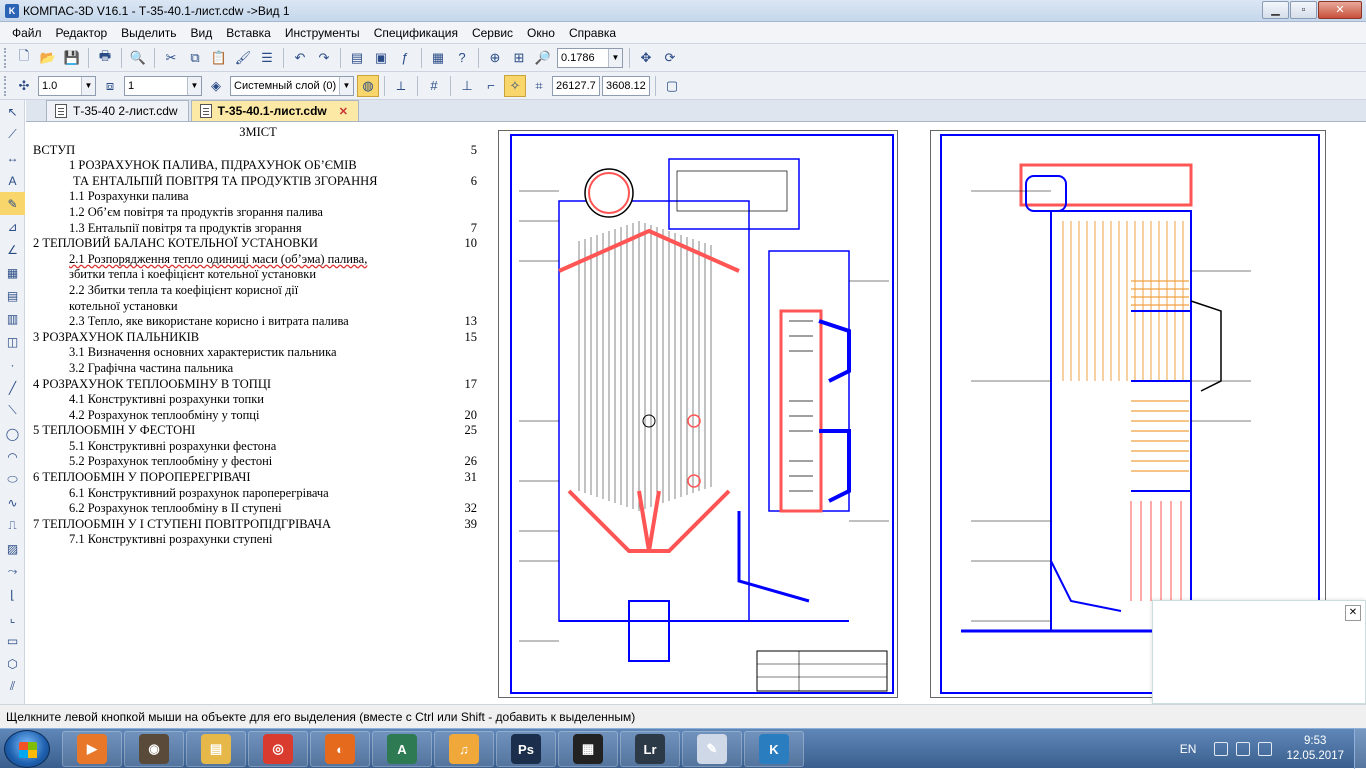 The height and width of the screenshot is (769, 1366). Describe the element at coordinates (1265, 749) in the screenshot. I see `volume-icon` at that location.